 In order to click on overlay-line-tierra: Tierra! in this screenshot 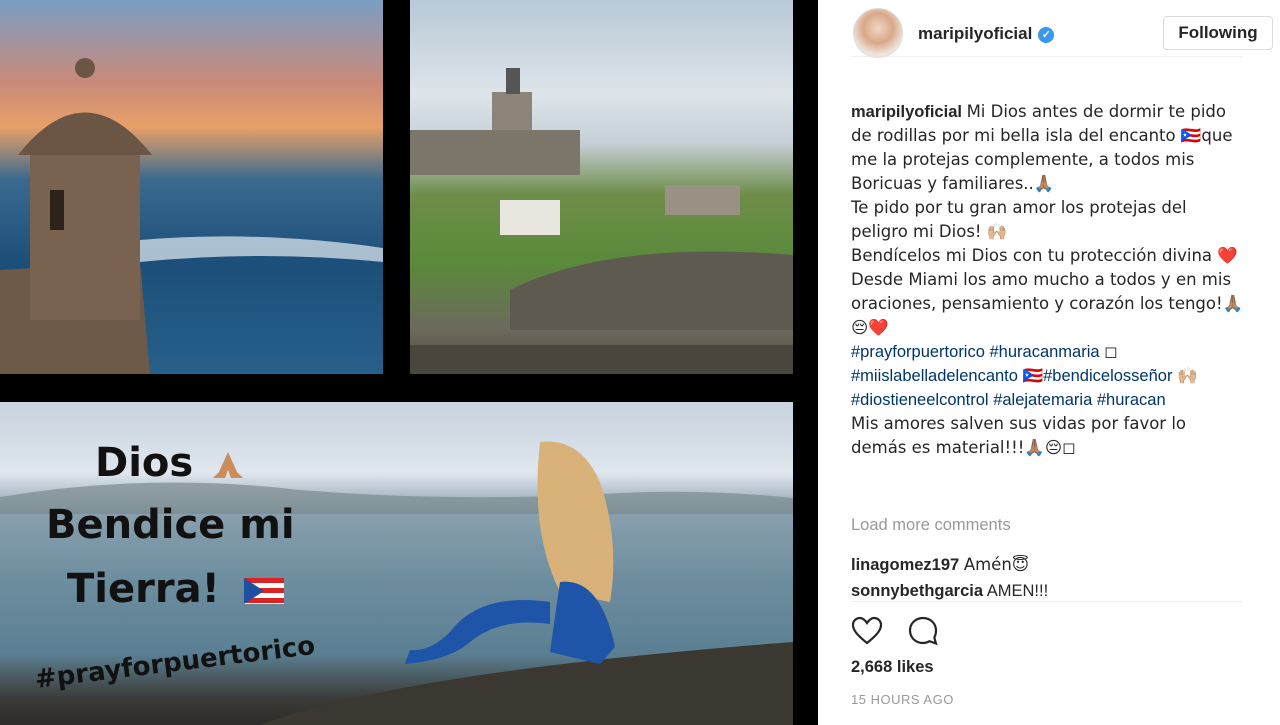, I will do `click(175, 589)`.